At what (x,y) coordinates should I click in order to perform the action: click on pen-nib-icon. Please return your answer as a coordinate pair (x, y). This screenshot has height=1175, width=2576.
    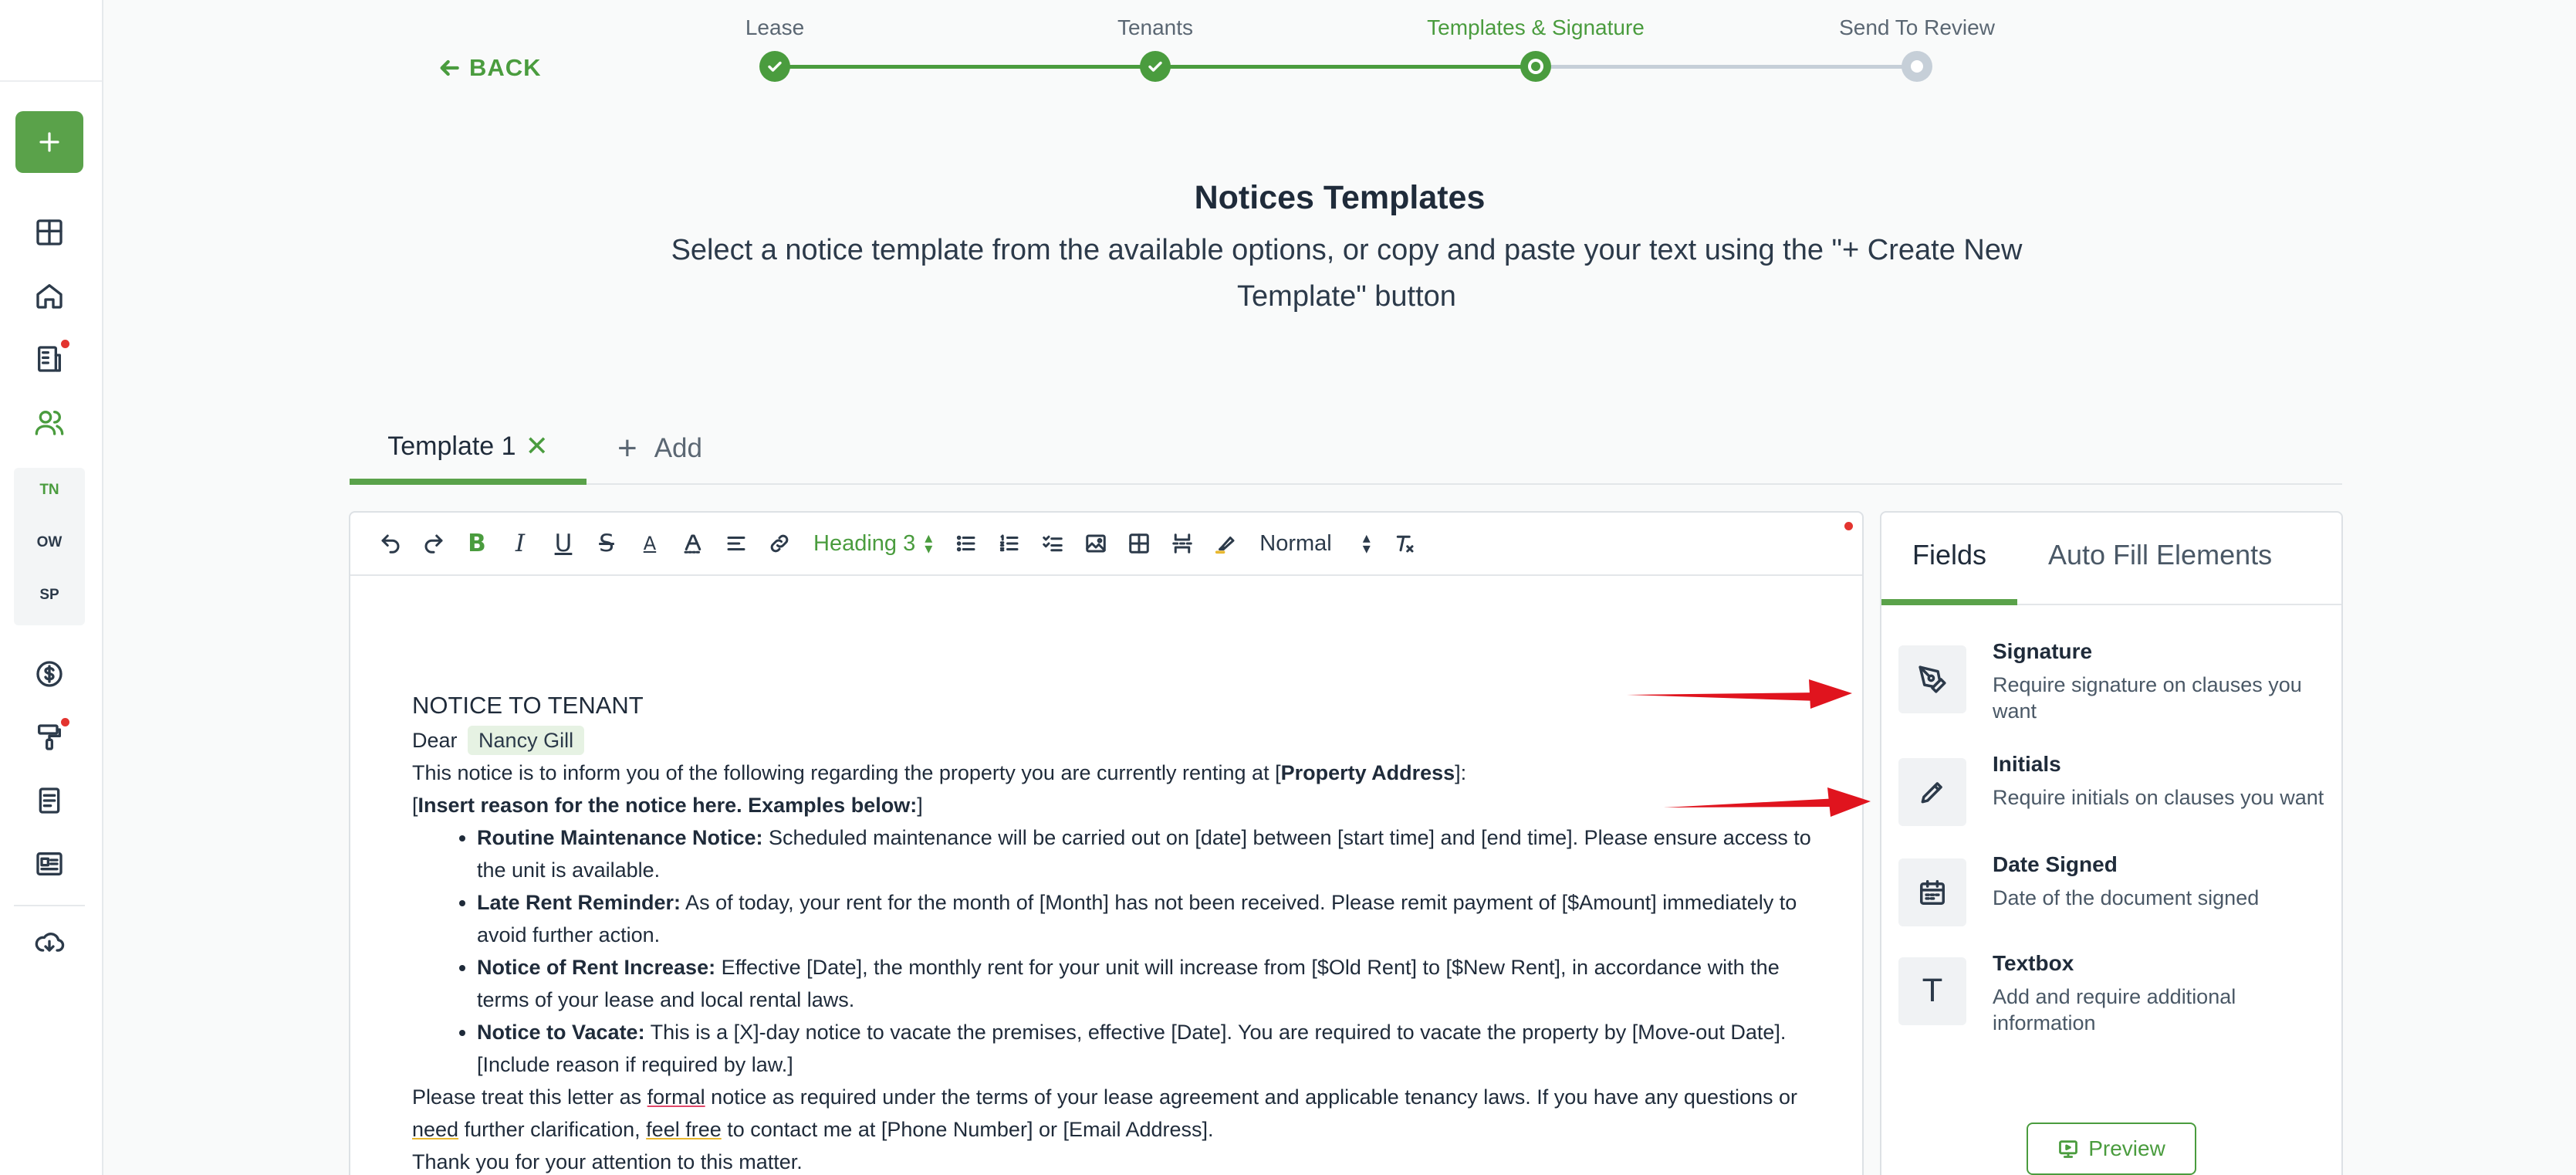
    Looking at the image, I should click on (1932, 679).